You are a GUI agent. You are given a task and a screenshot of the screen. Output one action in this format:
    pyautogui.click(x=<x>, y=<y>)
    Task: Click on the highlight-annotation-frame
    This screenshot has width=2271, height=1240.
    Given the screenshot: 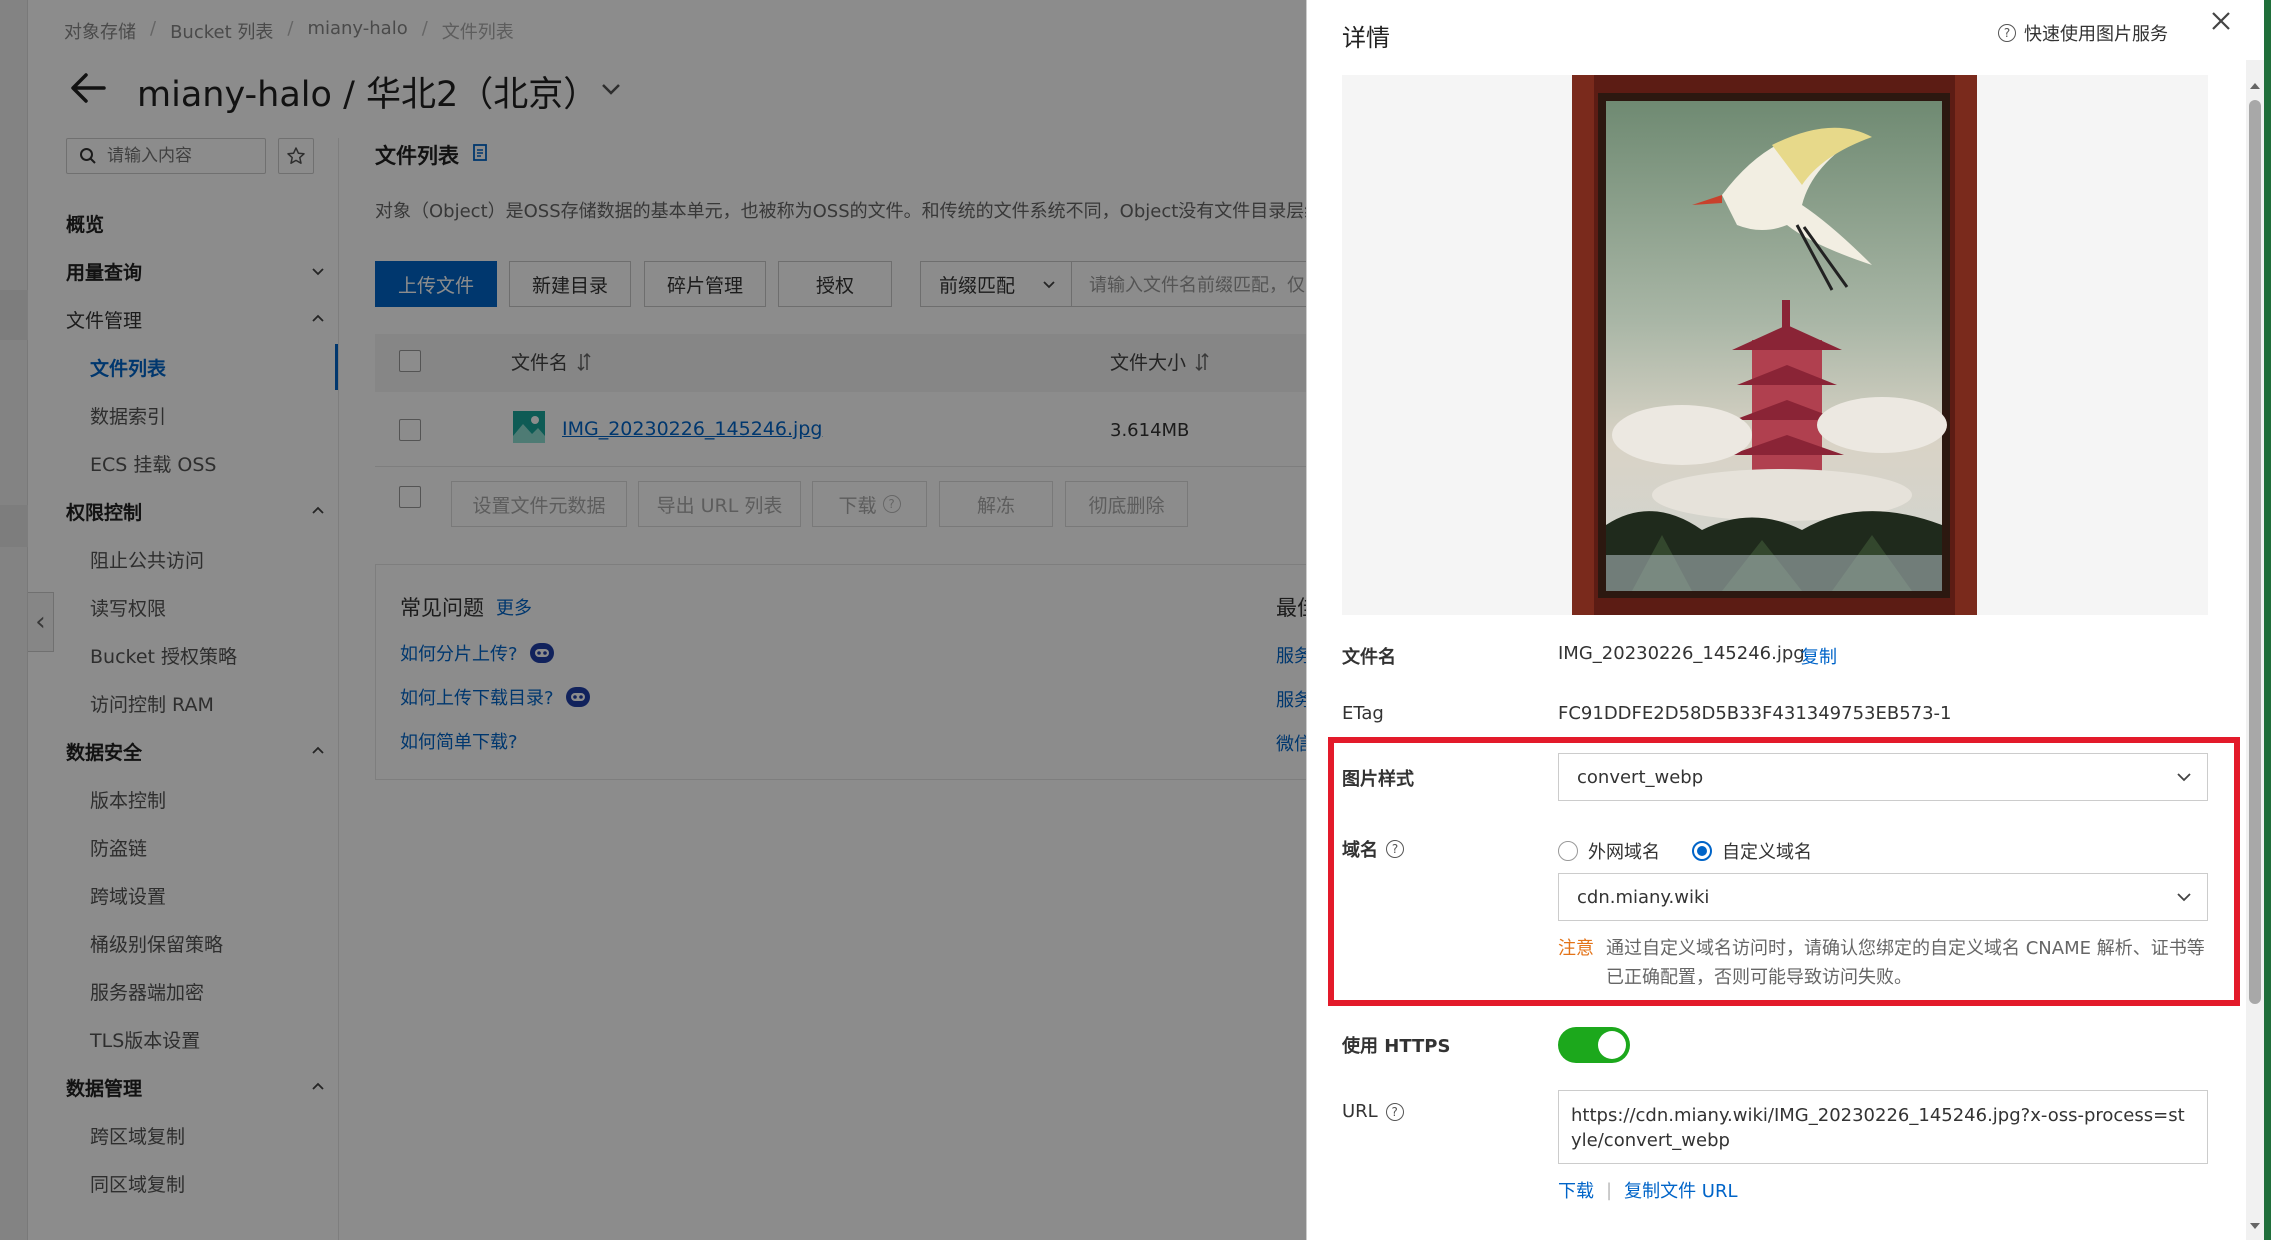 What is the action you would take?
    pyautogui.click(x=1784, y=871)
    